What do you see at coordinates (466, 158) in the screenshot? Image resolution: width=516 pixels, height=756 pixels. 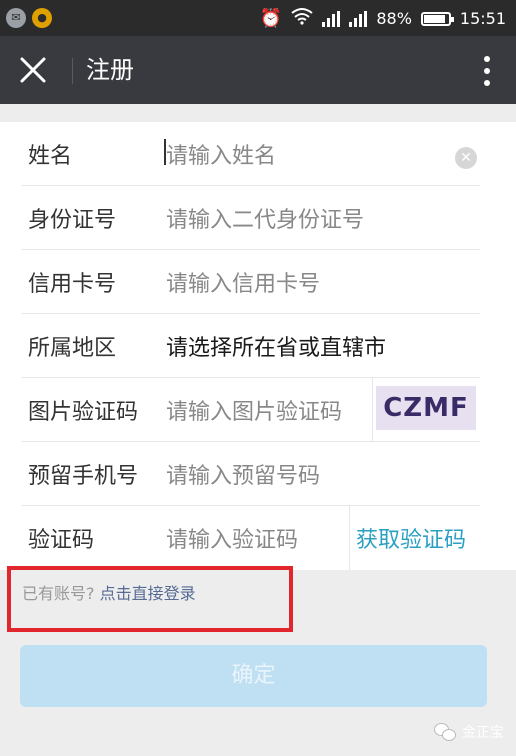 I see `clear-icon: ✕` at bounding box center [466, 158].